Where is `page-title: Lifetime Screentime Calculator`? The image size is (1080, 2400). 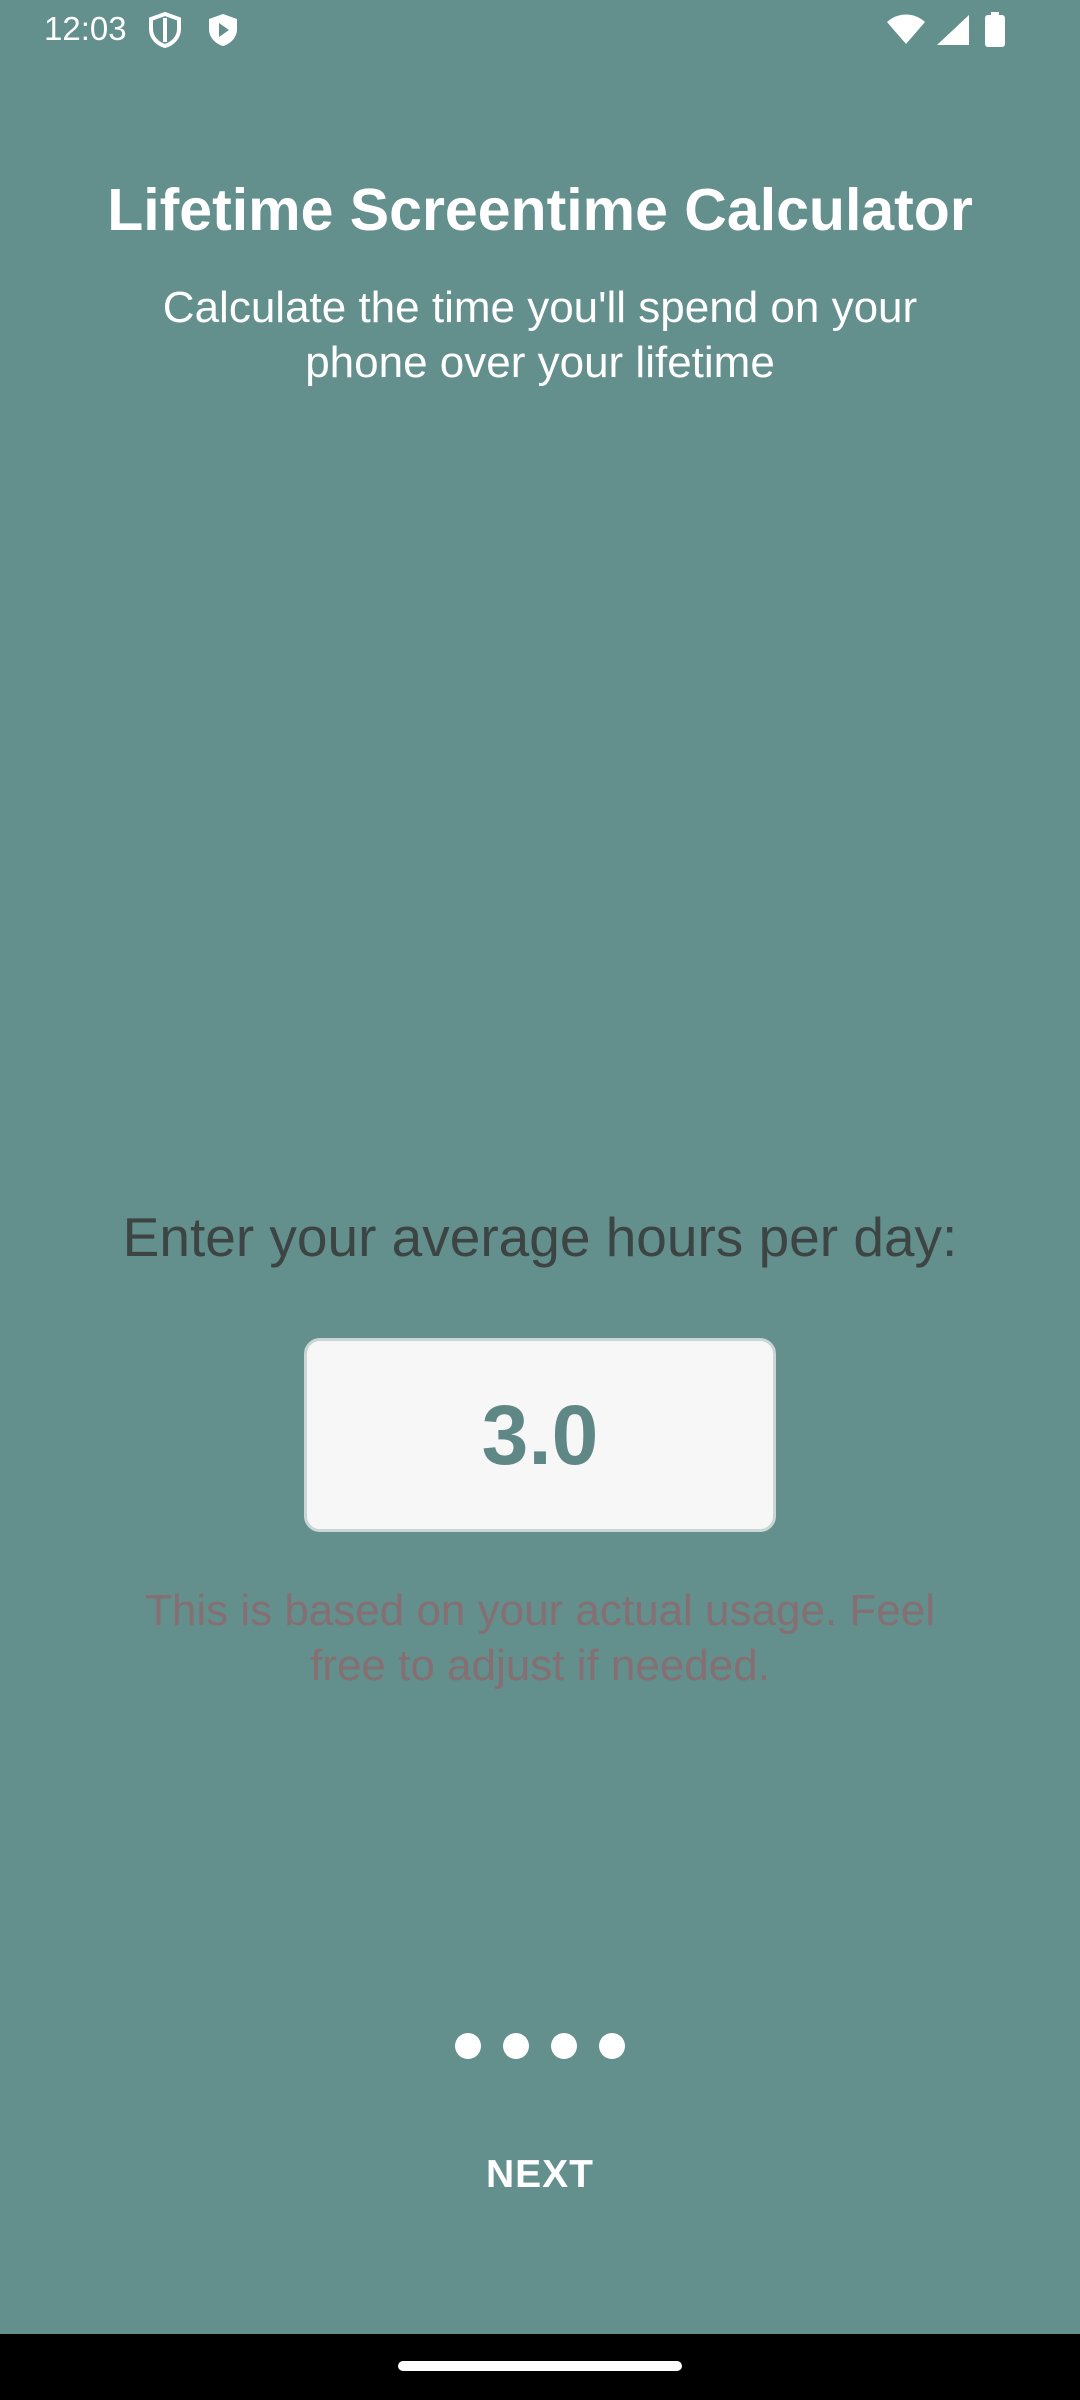
page-title: Lifetime Screentime Calculator is located at coordinates (540, 210).